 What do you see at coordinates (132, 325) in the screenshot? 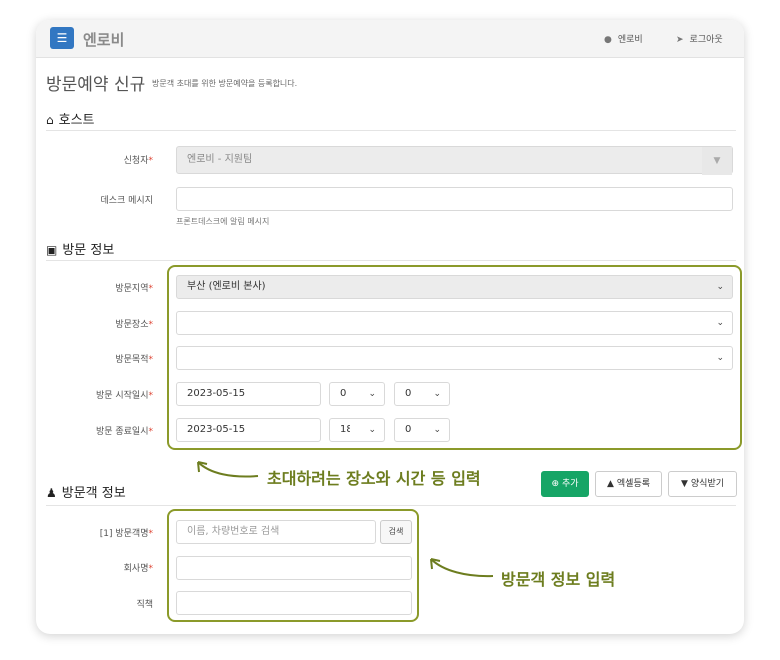
I see `place-label-text: 방문장소` at bounding box center [132, 325].